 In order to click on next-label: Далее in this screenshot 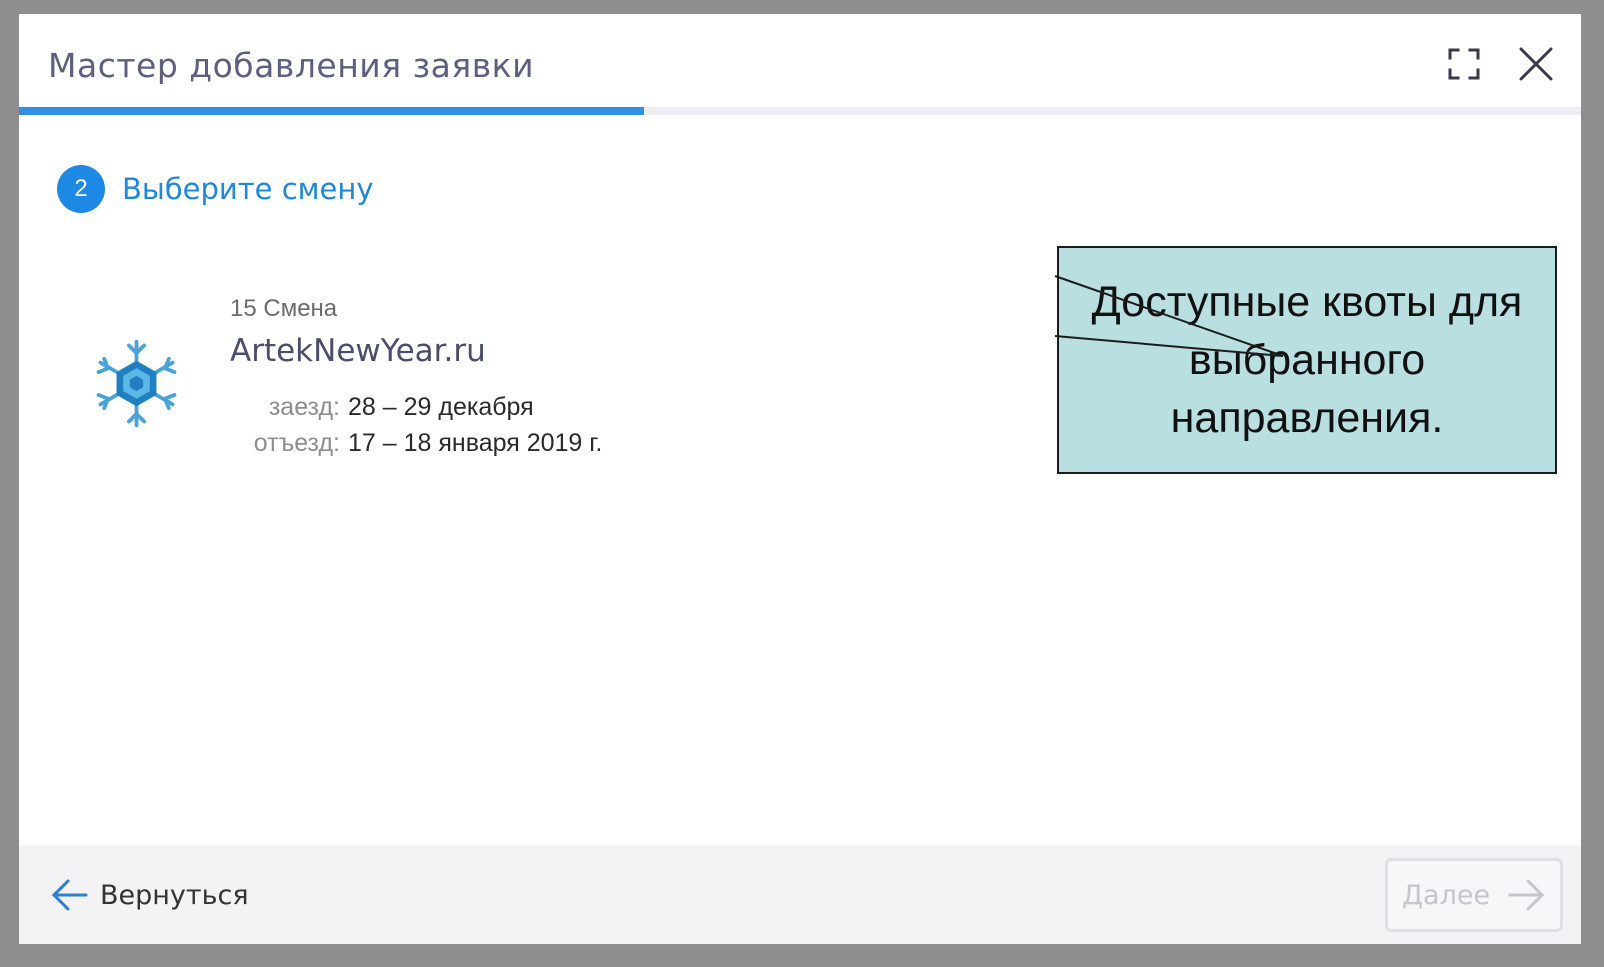, I will do `click(1446, 895)`.